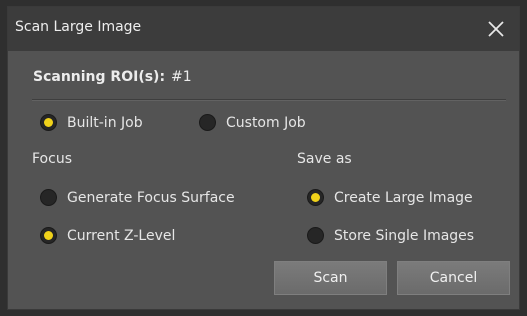  Describe the element at coordinates (269, 100) in the screenshot. I see `separator` at that location.